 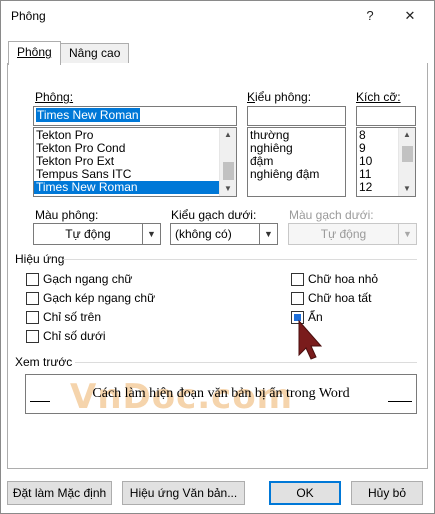 I want to click on preview-divider, so click(x=246, y=362).